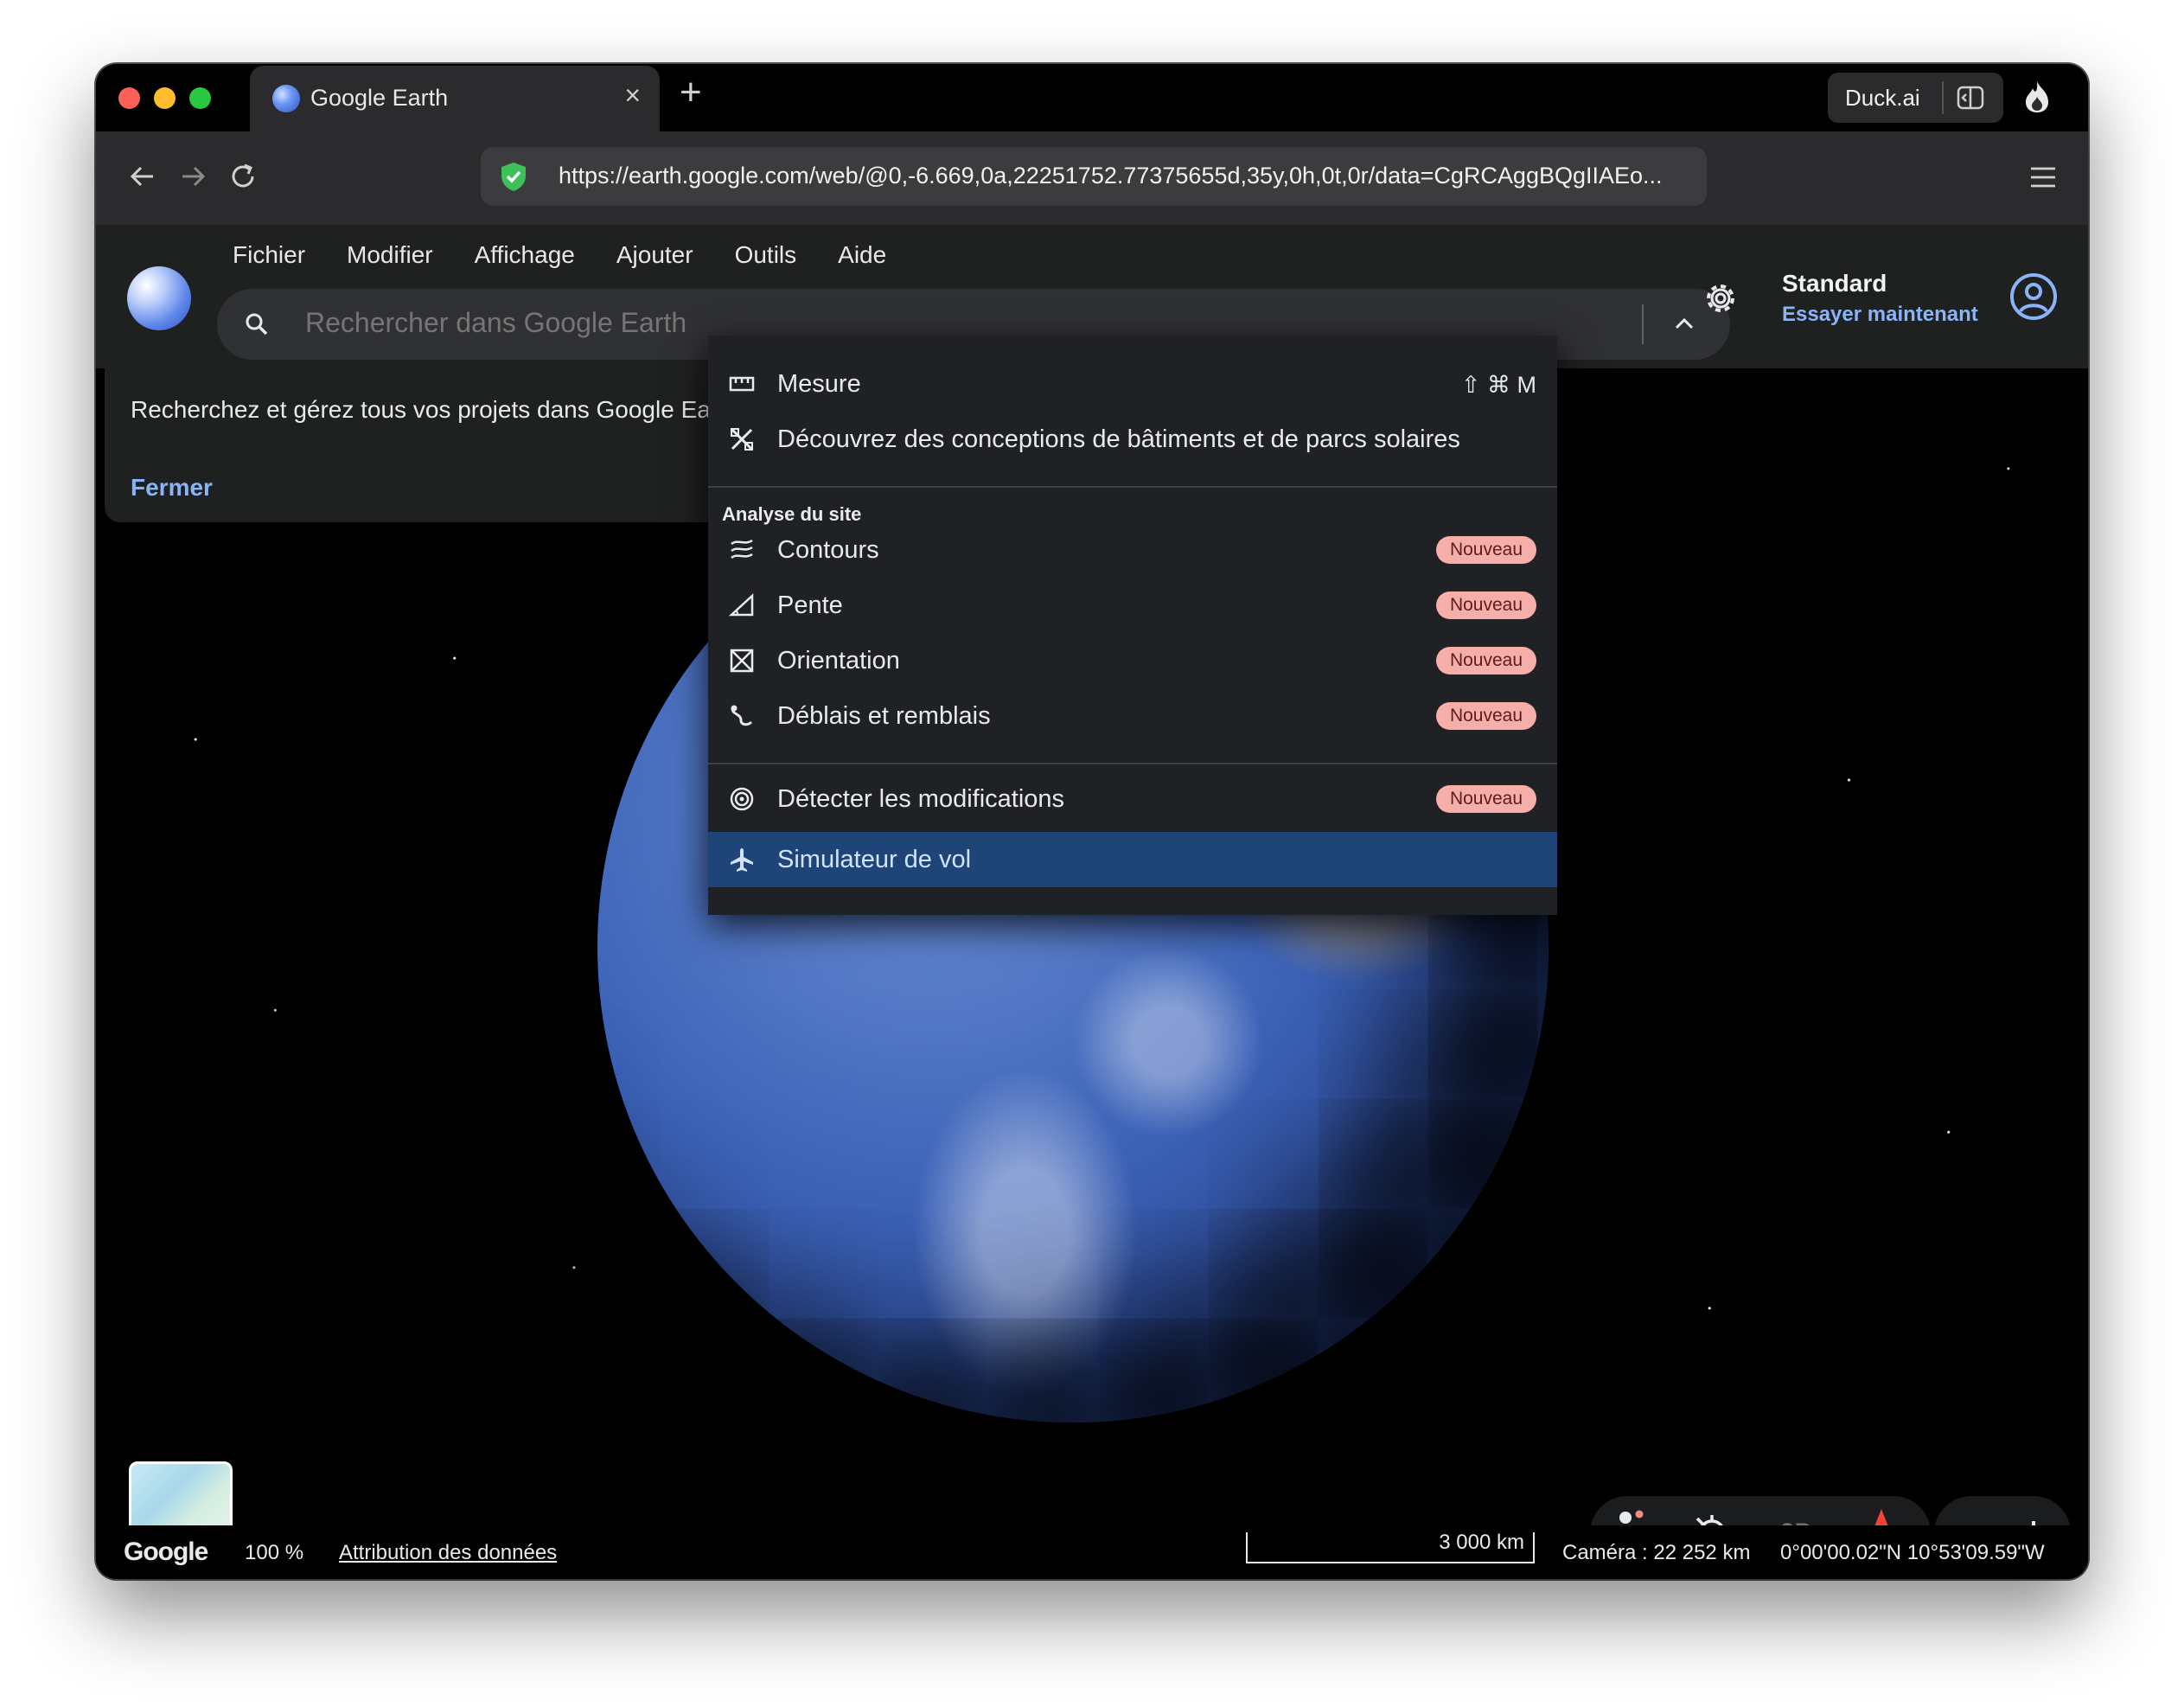 This screenshot has width=2184, height=1707. What do you see at coordinates (166, 1552) in the screenshot?
I see `google-logo: Google` at bounding box center [166, 1552].